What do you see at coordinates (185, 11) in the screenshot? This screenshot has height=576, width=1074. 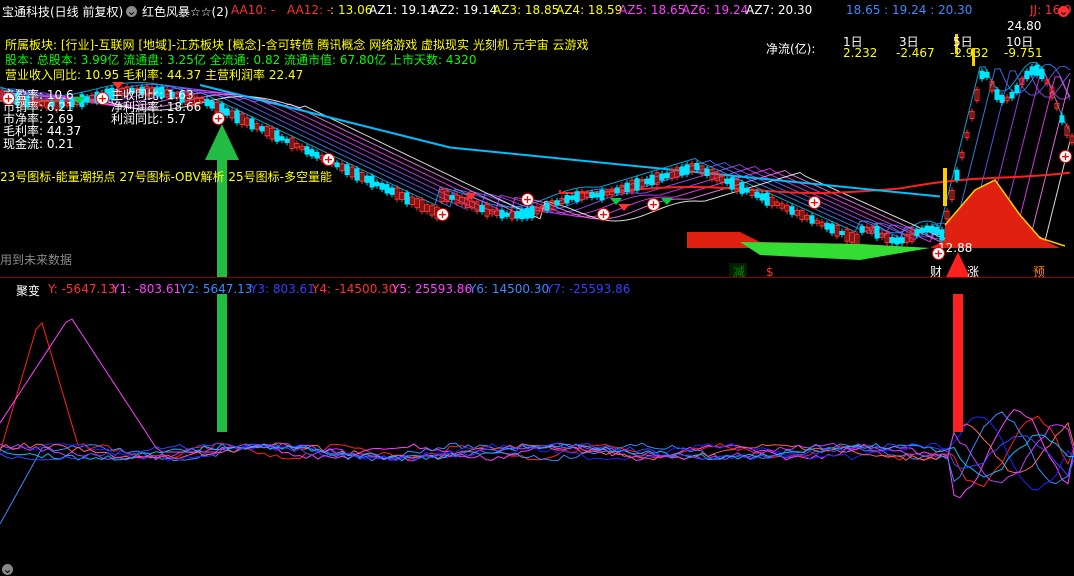 I see `indicator-name: 红色风暴☆☆(2)` at bounding box center [185, 11].